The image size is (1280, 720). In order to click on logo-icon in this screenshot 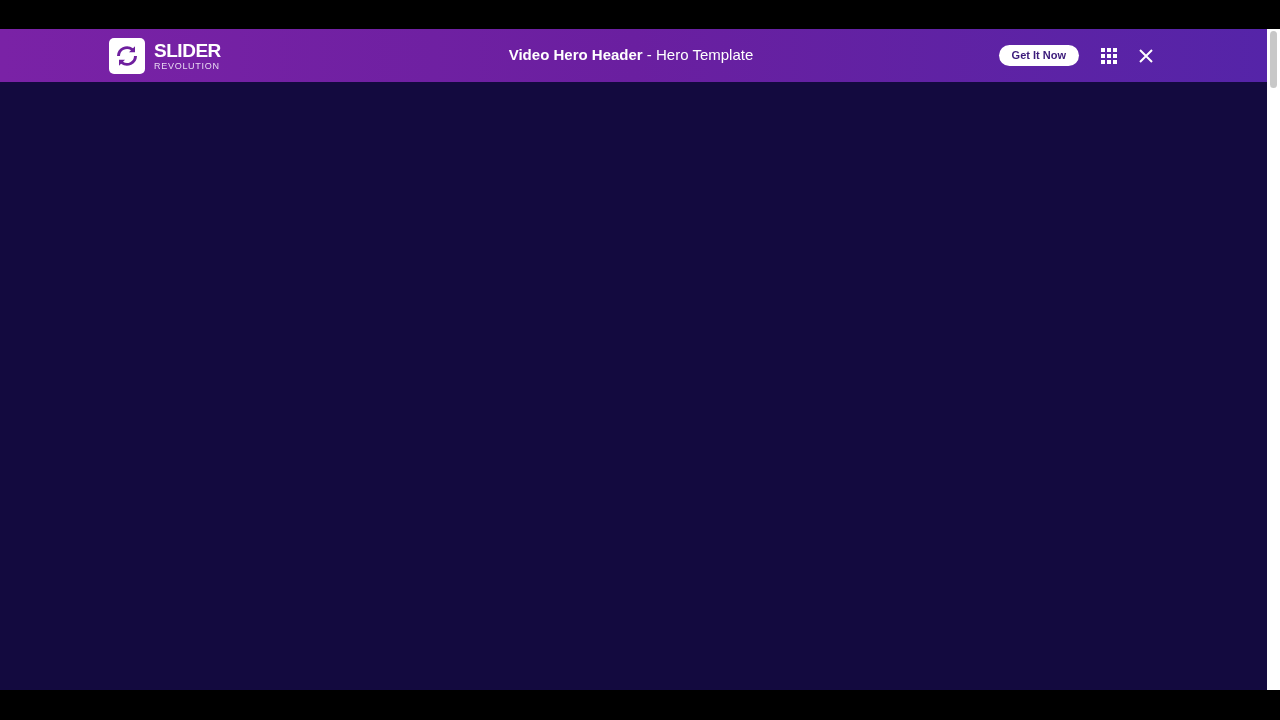, I will do `click(127, 55)`.